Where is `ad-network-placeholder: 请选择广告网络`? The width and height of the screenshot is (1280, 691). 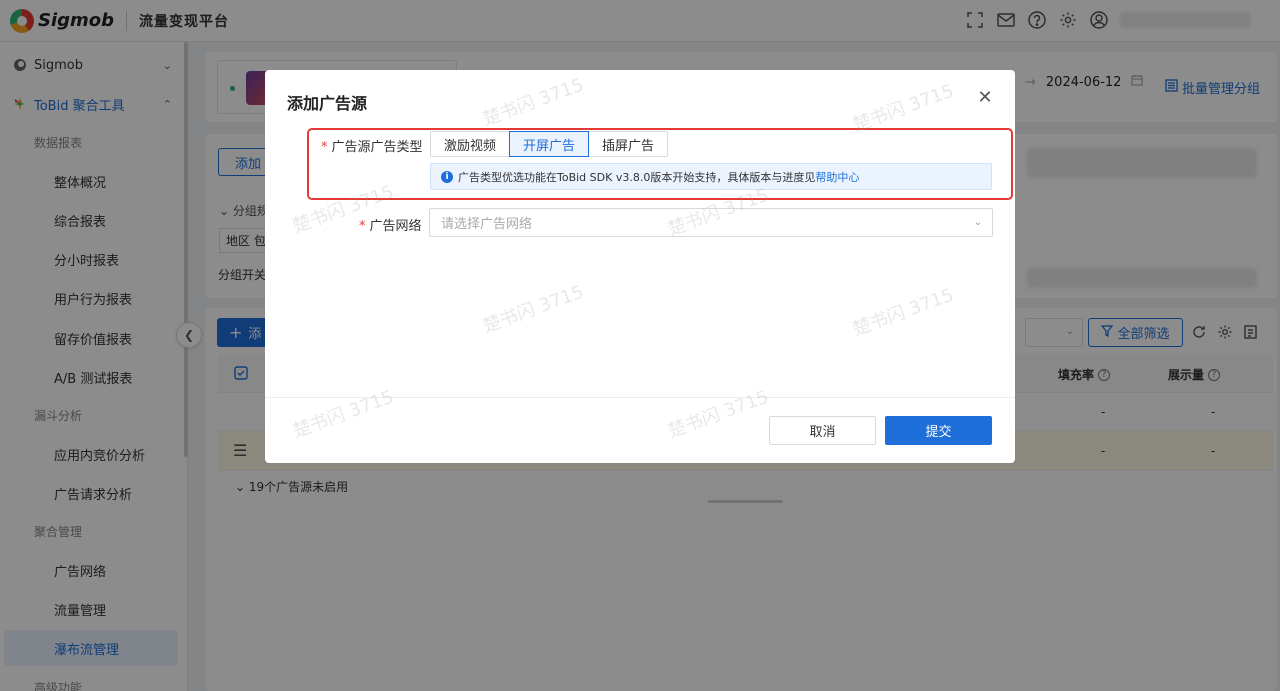 ad-network-placeholder: 请选择广告网络 is located at coordinates (487, 224).